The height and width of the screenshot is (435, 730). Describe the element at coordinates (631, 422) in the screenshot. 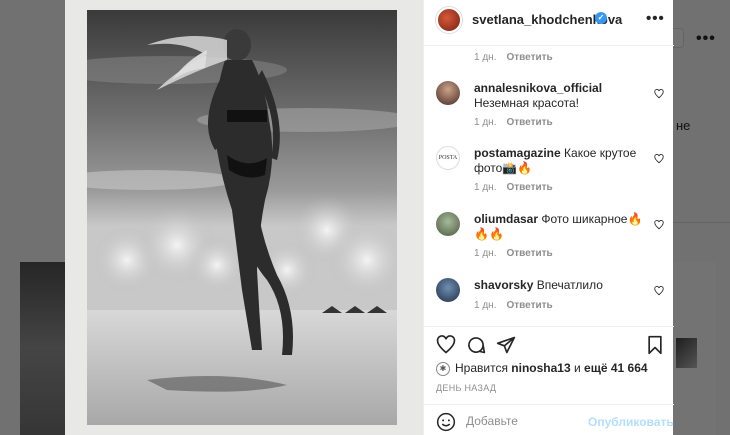

I see `publish-button: Опубликовать` at that location.